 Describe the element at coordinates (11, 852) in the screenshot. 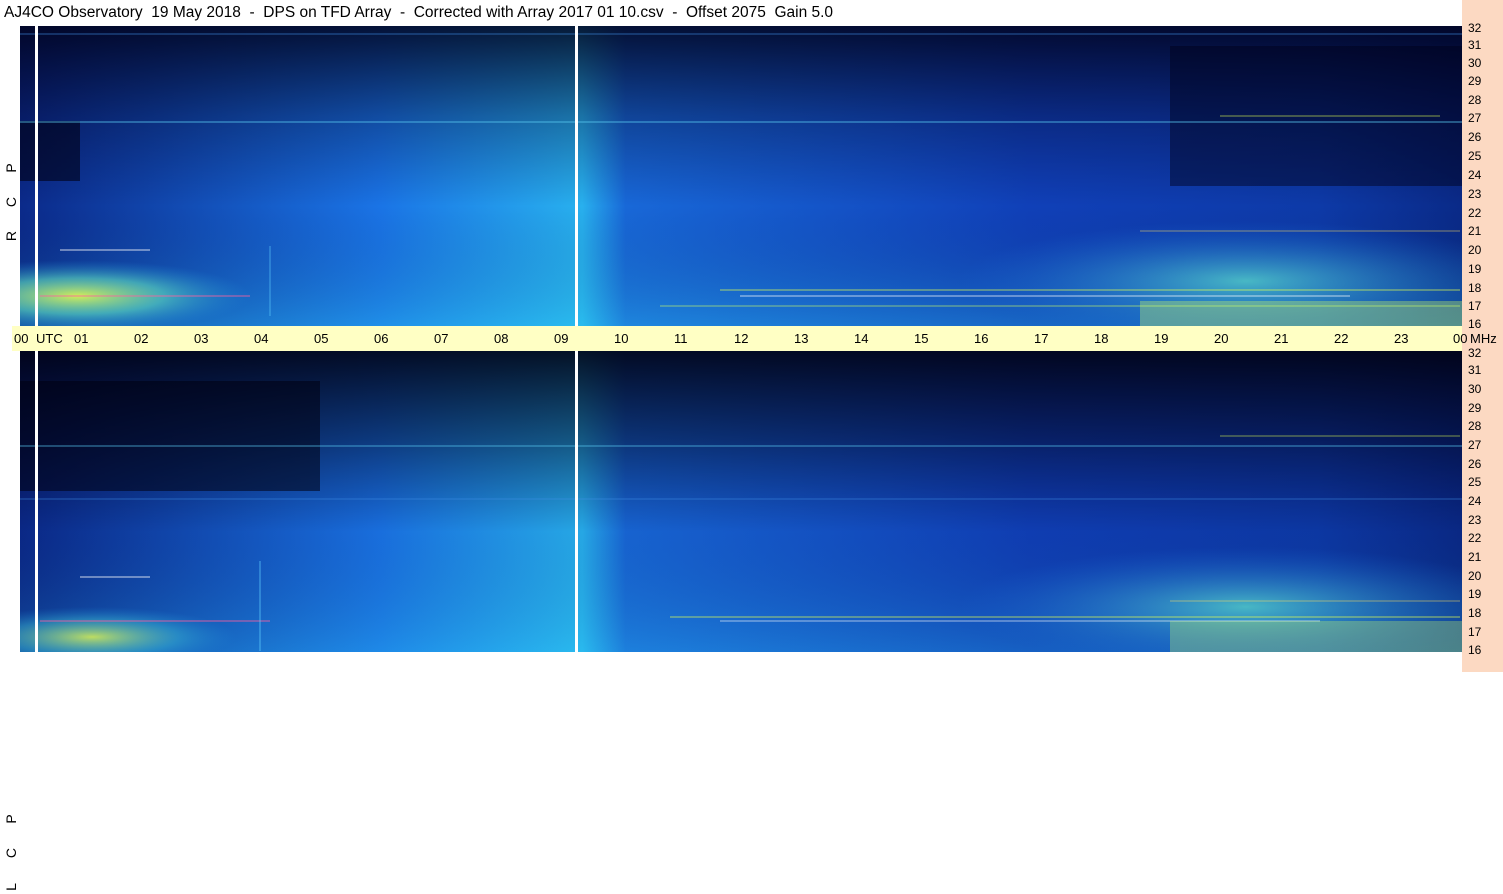

I see `polarization-label-lcp: P C L` at that location.